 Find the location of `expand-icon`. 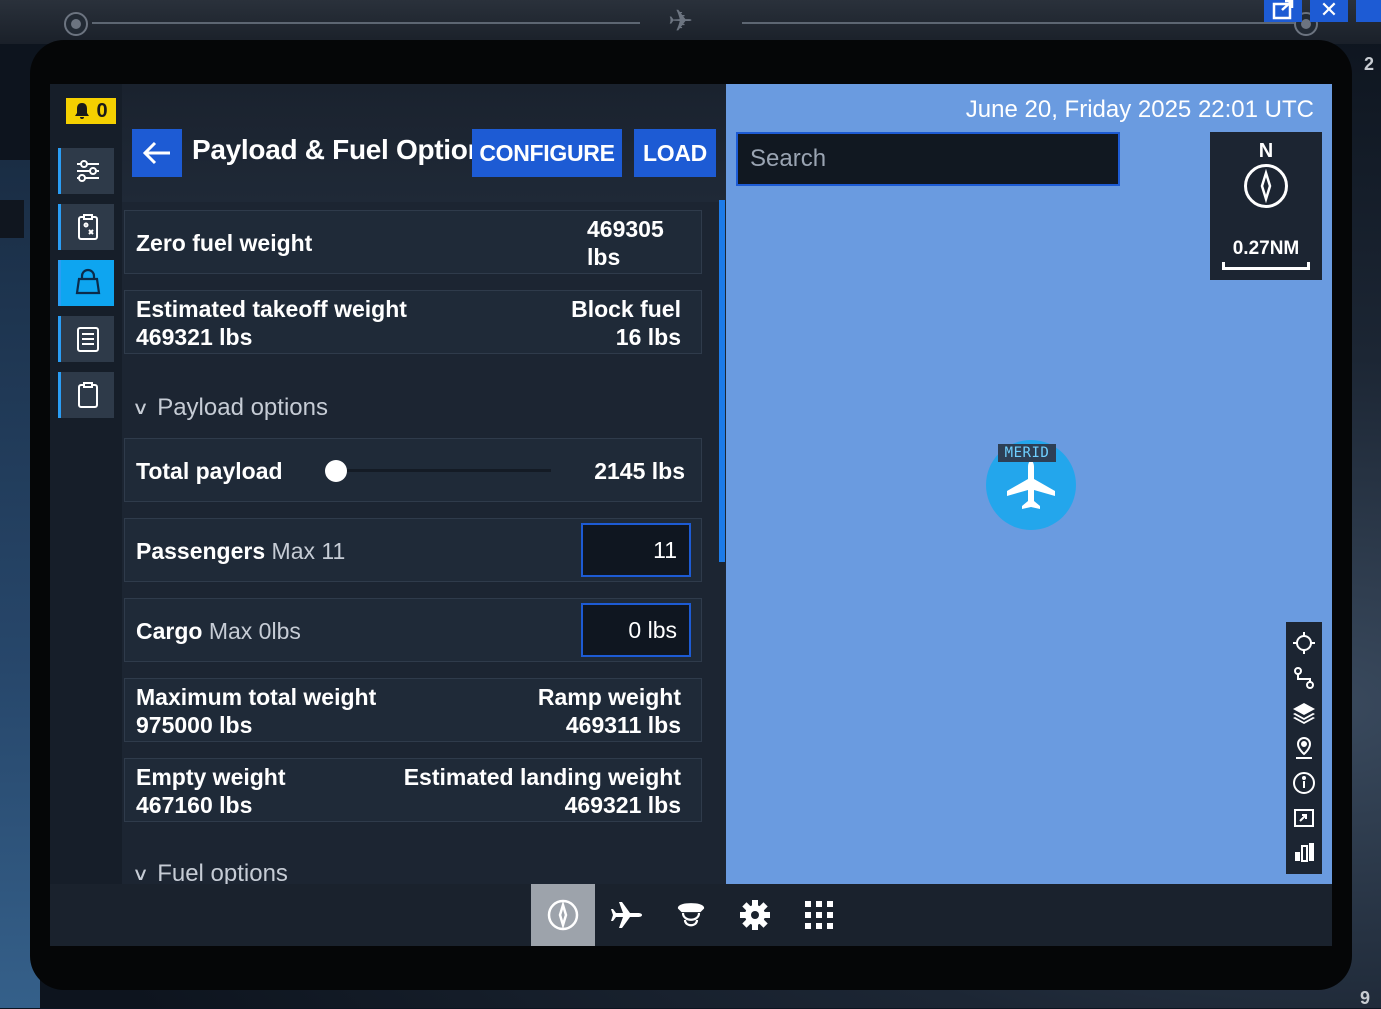

expand-icon is located at coordinates (1304, 818).